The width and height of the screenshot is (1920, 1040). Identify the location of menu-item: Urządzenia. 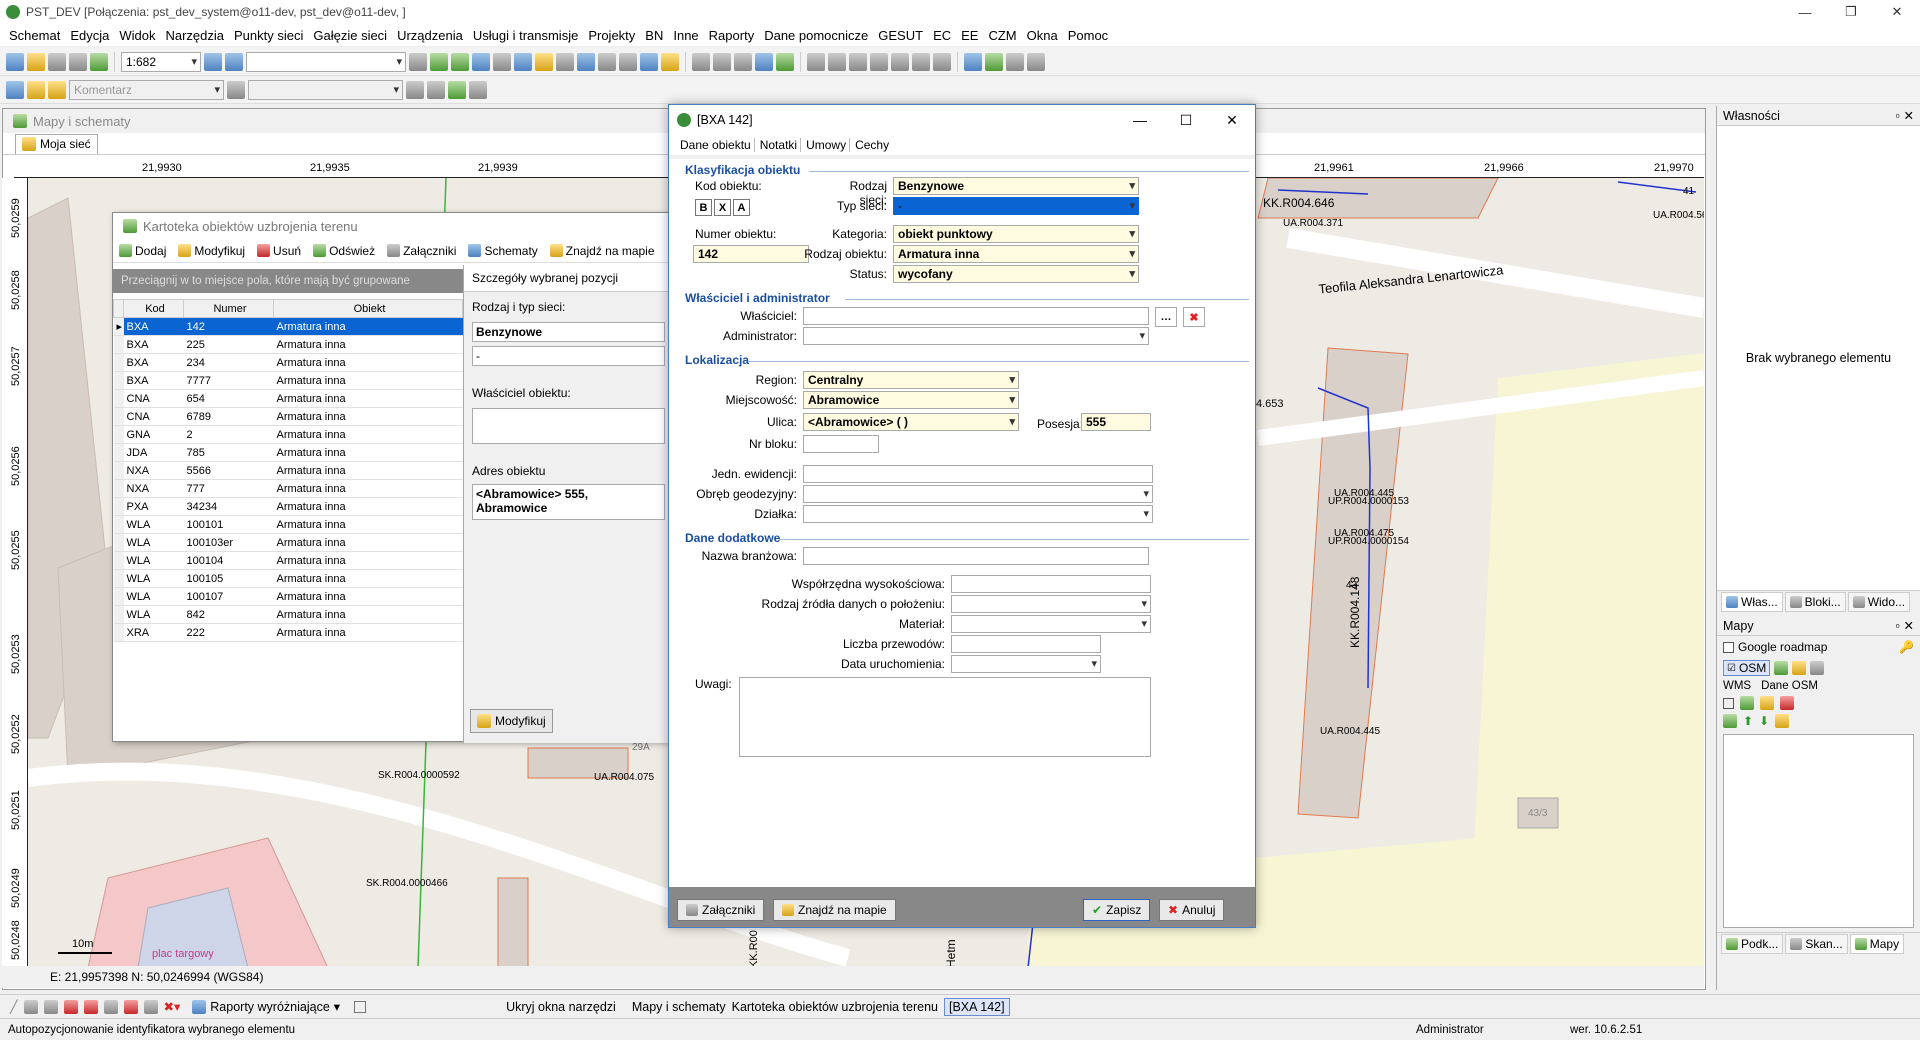
(430, 35).